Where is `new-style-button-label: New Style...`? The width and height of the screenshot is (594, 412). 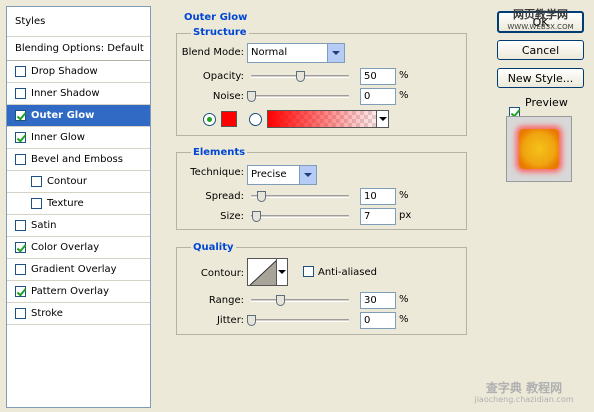 new-style-button-label: New Style... is located at coordinates (540, 78).